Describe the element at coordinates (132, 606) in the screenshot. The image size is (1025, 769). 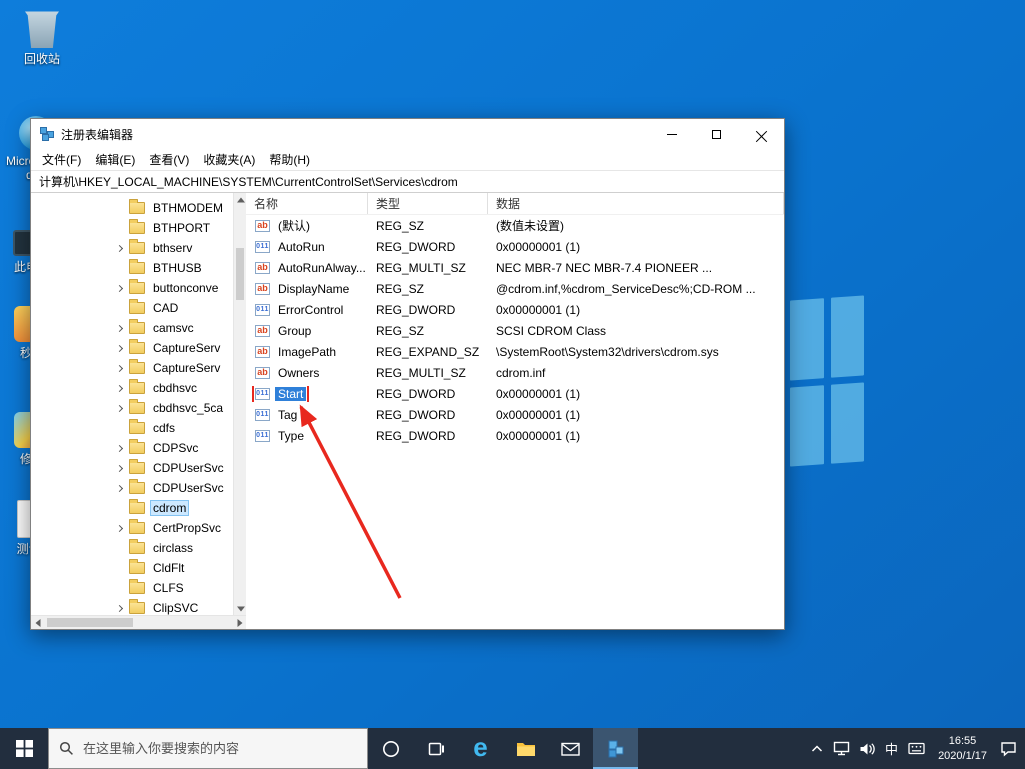
I see `tree-item: ClipSVC` at that location.